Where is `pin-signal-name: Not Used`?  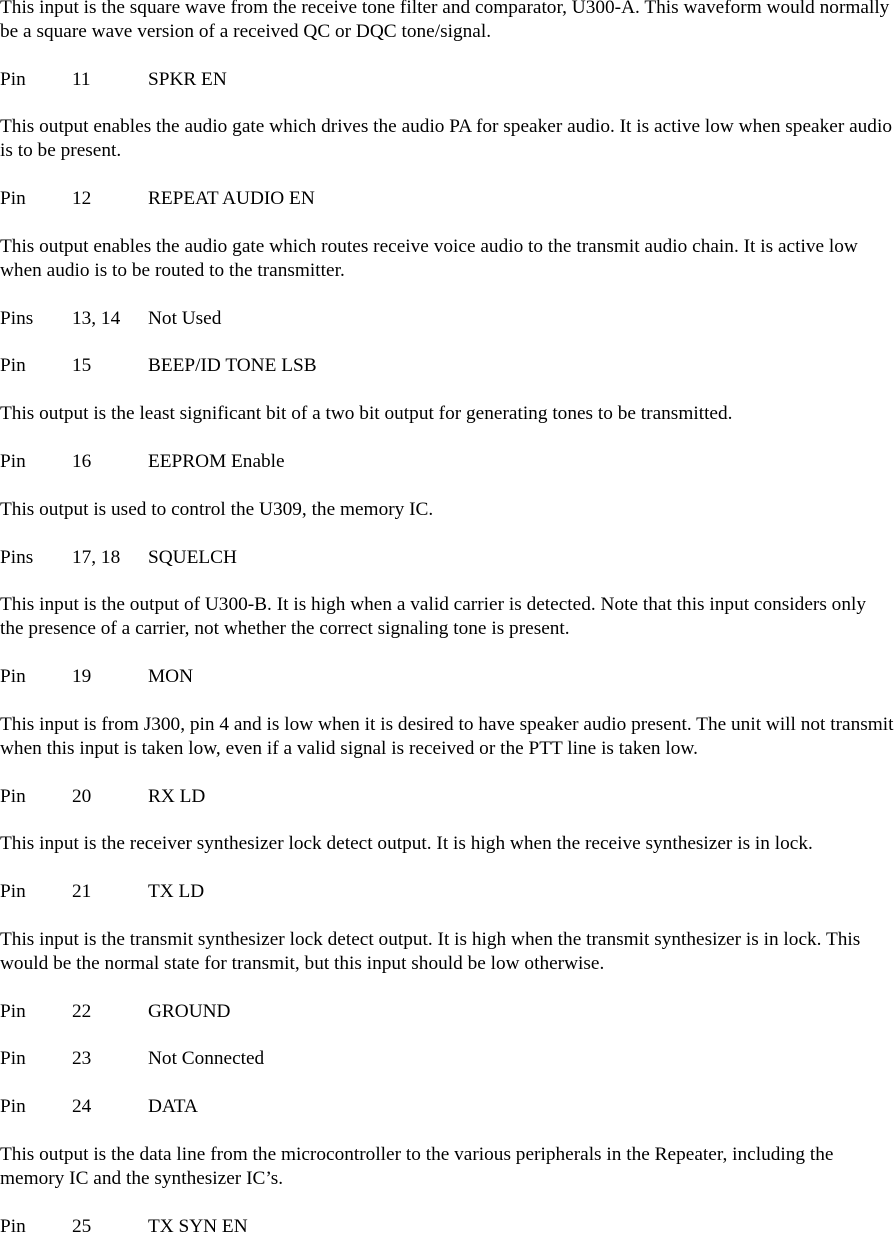 pin-signal-name: Not Used is located at coordinates (185, 318).